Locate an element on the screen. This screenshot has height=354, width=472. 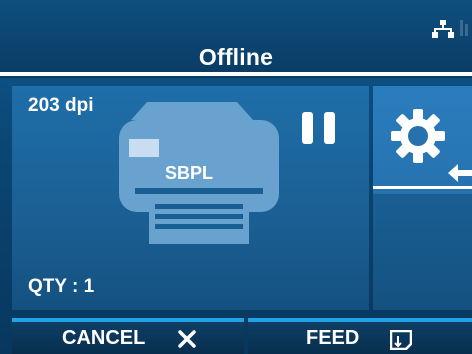
network-icon is located at coordinates (443, 29).